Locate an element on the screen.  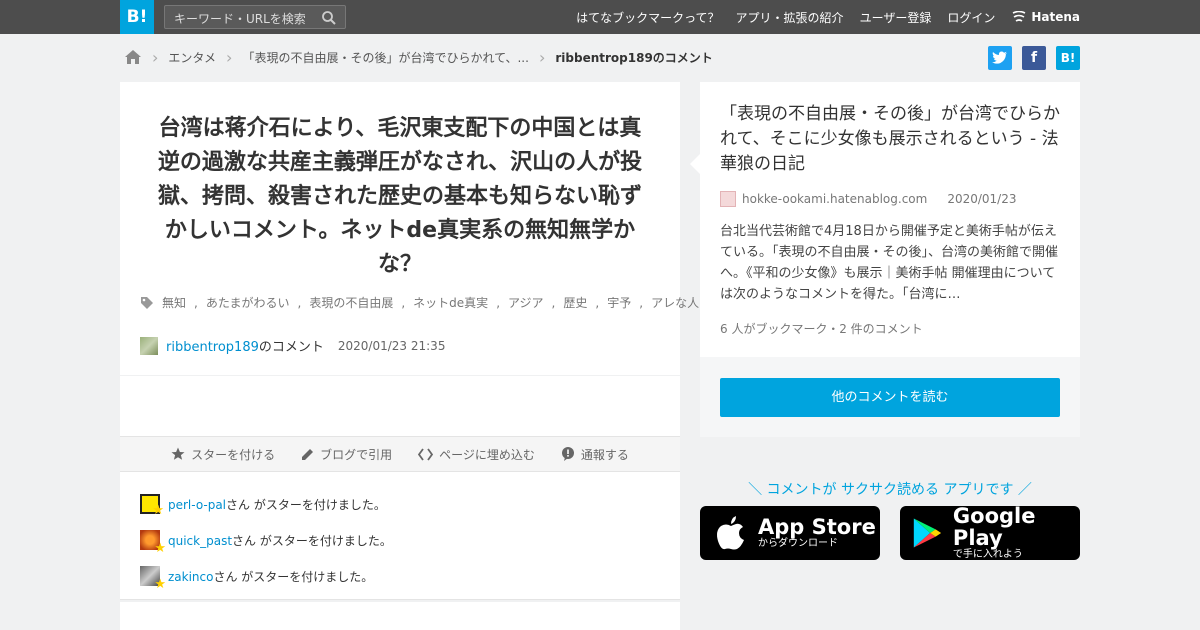
star-entry: ★ perl-o-palさん がスターを付けました。 is located at coordinates (263, 506).